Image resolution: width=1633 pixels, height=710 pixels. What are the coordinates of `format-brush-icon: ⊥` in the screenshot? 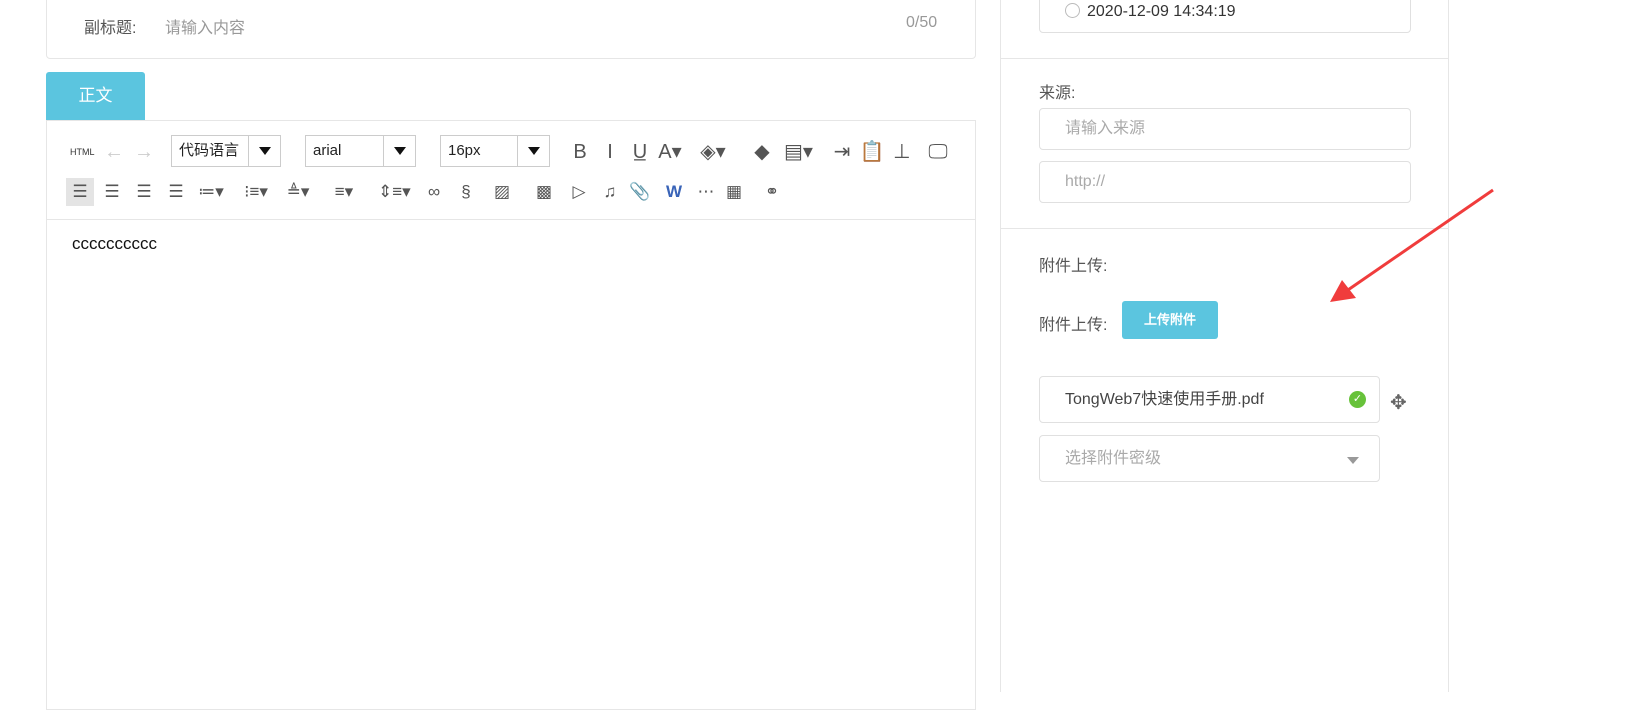 It's located at (902, 152).